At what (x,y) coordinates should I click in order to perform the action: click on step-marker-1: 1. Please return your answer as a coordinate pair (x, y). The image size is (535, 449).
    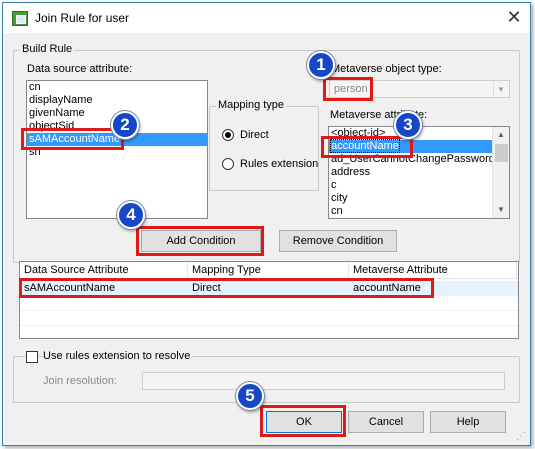
    Looking at the image, I should click on (321, 65).